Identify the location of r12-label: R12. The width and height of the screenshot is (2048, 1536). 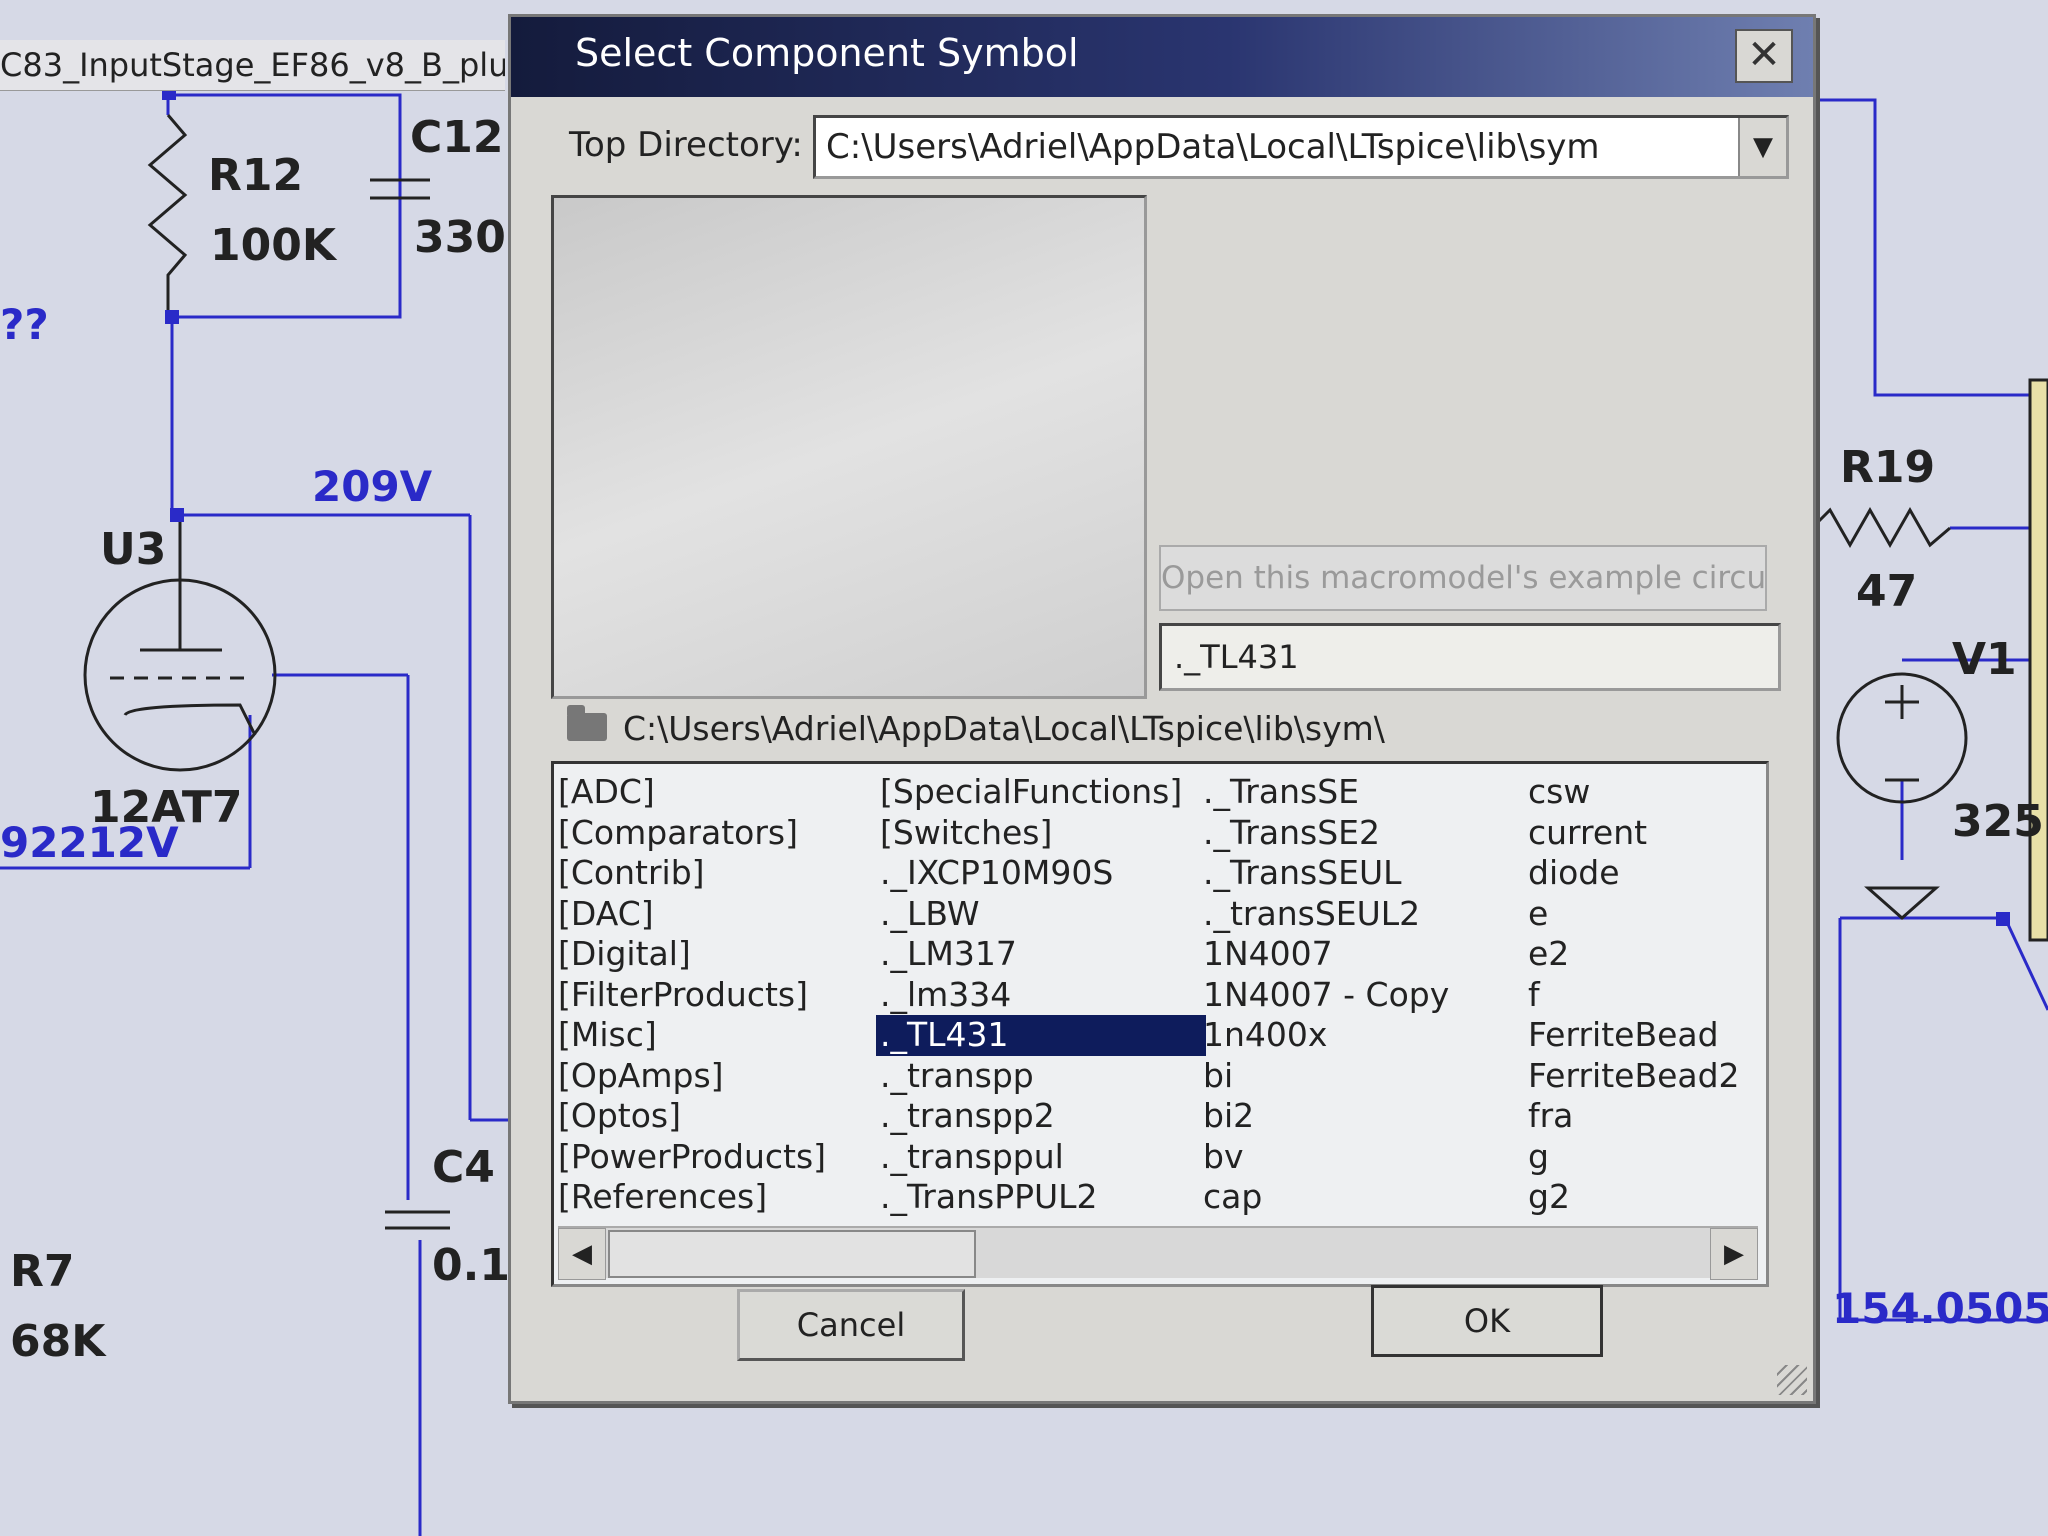
(256, 175).